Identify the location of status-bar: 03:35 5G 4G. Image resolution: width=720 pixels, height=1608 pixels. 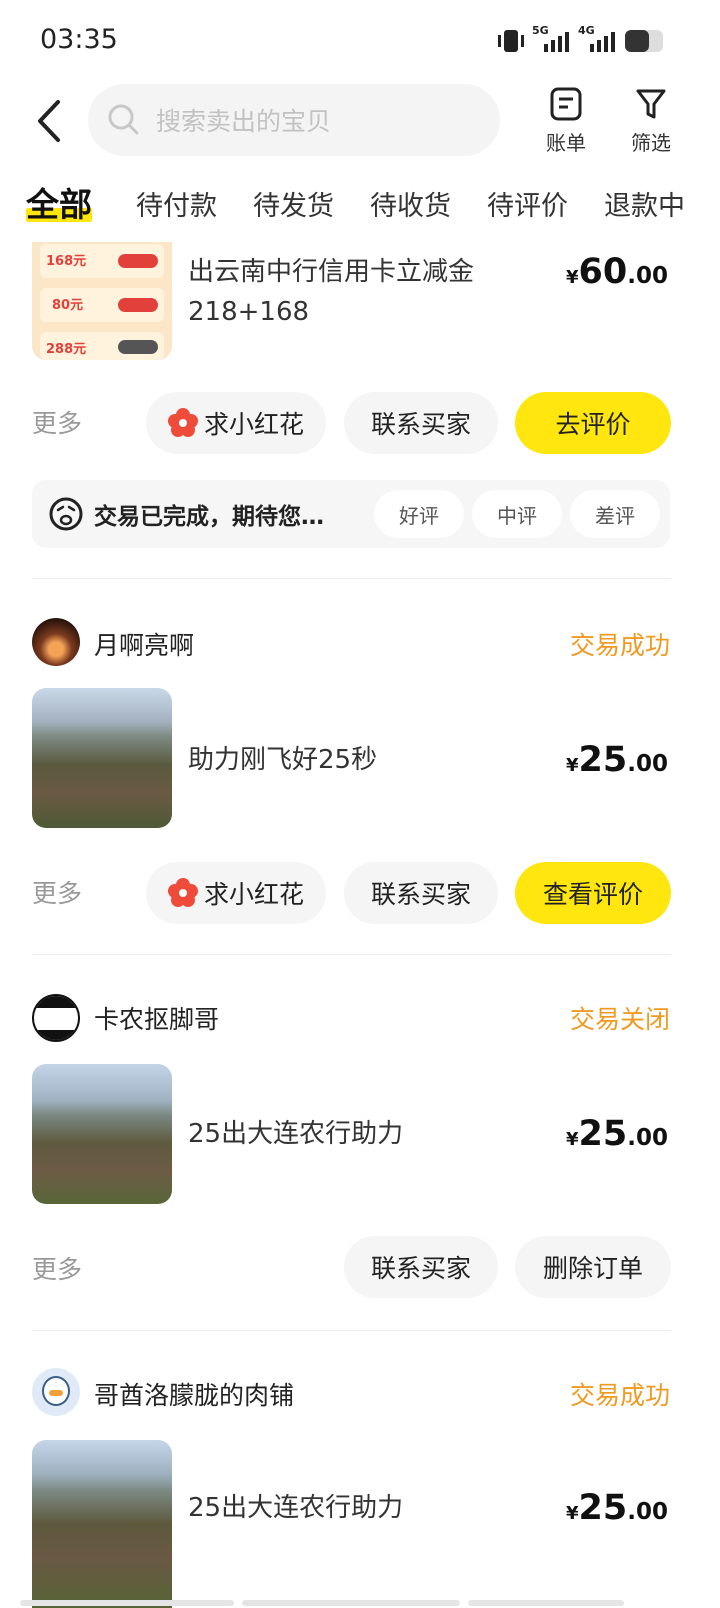
(360, 40).